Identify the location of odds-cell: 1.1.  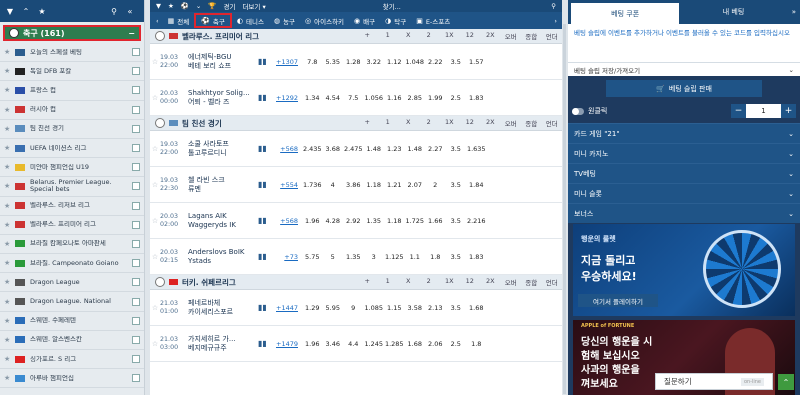
(415, 257).